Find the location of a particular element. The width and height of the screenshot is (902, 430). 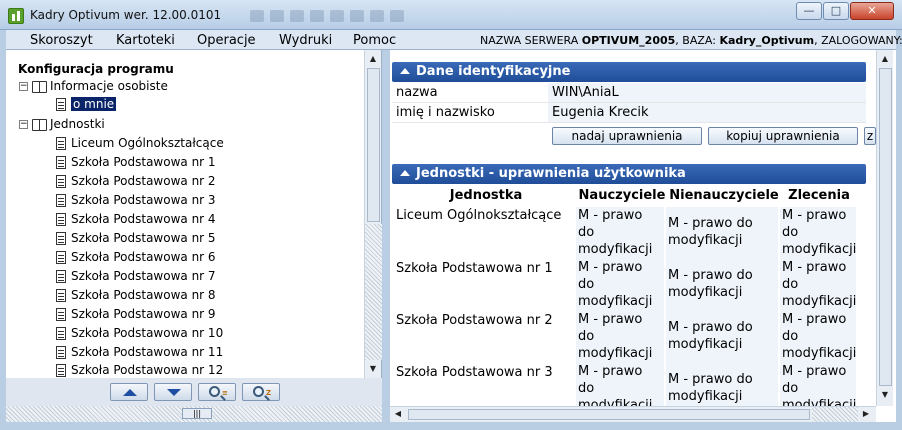

tree-item-unit: Szkoła Podstawowa nr 9 is located at coordinates (136, 316).